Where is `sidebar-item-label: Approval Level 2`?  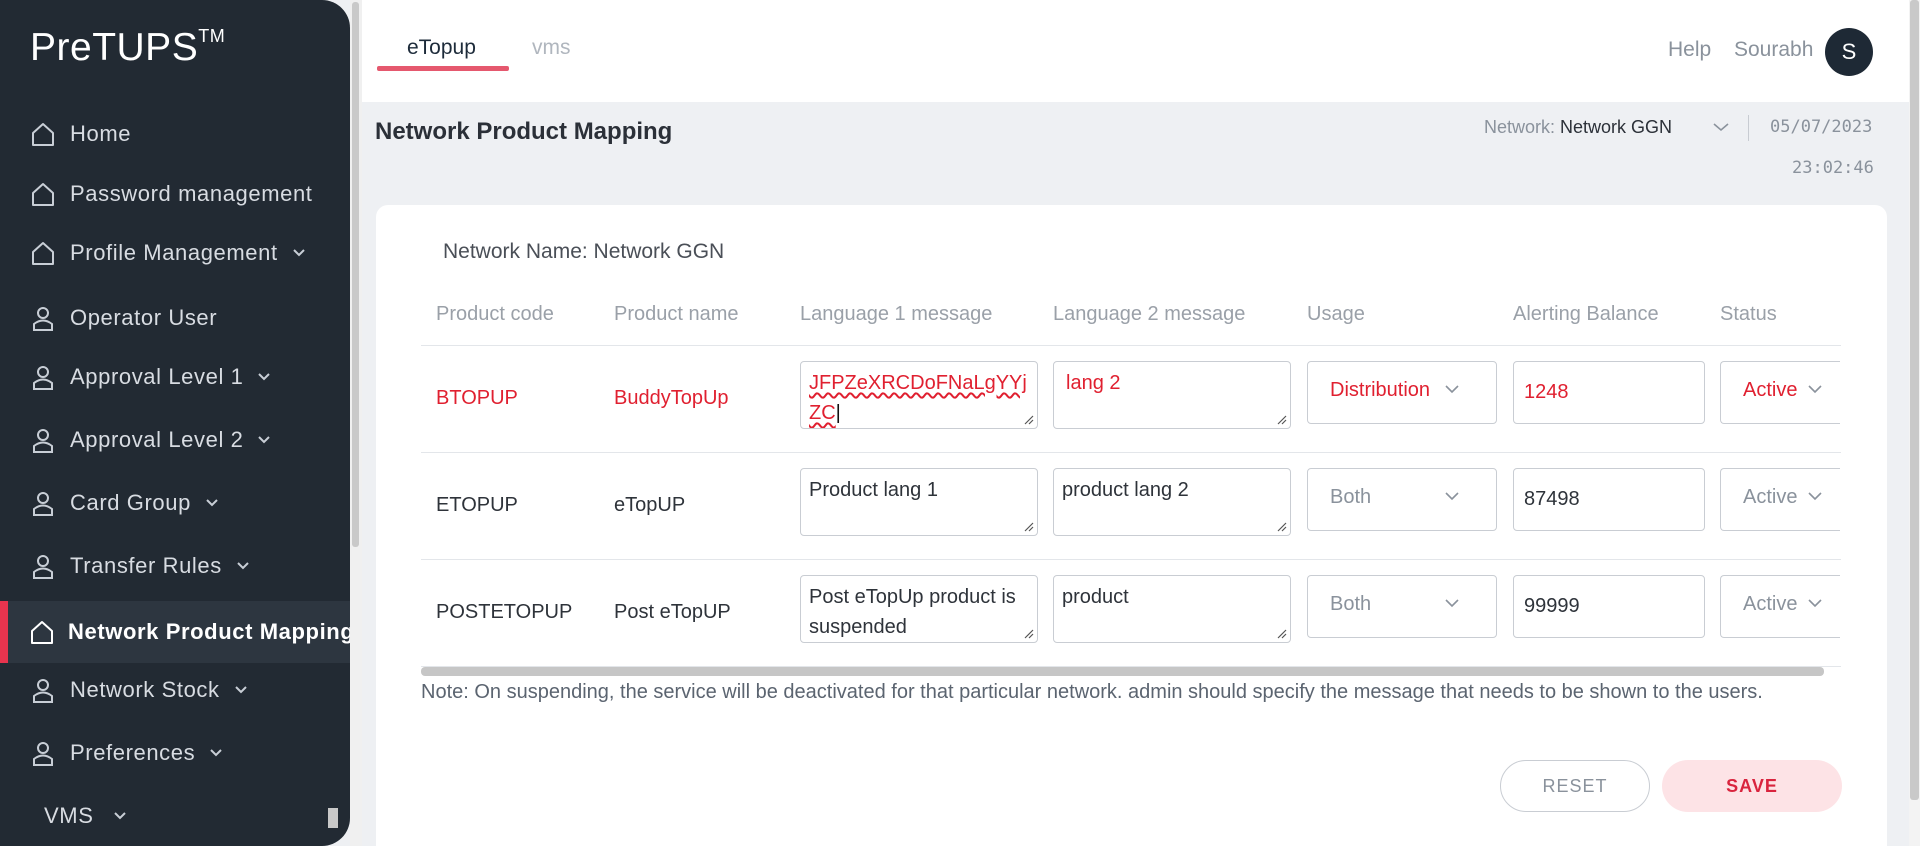
sidebar-item-label: Approval Level 2 is located at coordinates (157, 439).